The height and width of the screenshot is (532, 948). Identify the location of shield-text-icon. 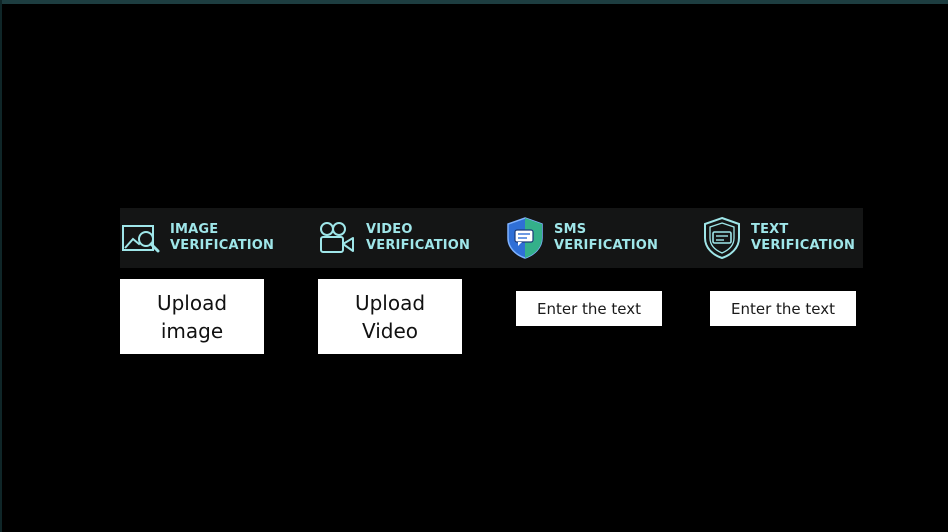
(722, 238).